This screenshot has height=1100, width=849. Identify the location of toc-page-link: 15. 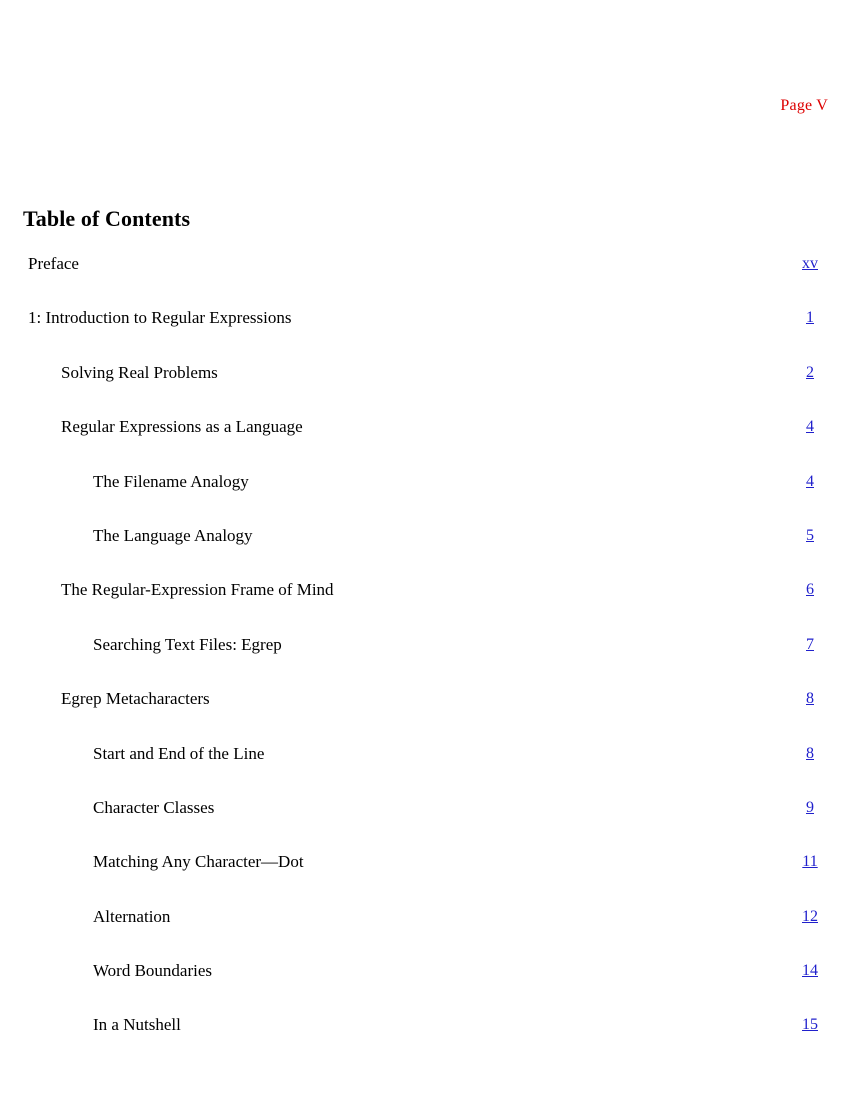
(810, 1025).